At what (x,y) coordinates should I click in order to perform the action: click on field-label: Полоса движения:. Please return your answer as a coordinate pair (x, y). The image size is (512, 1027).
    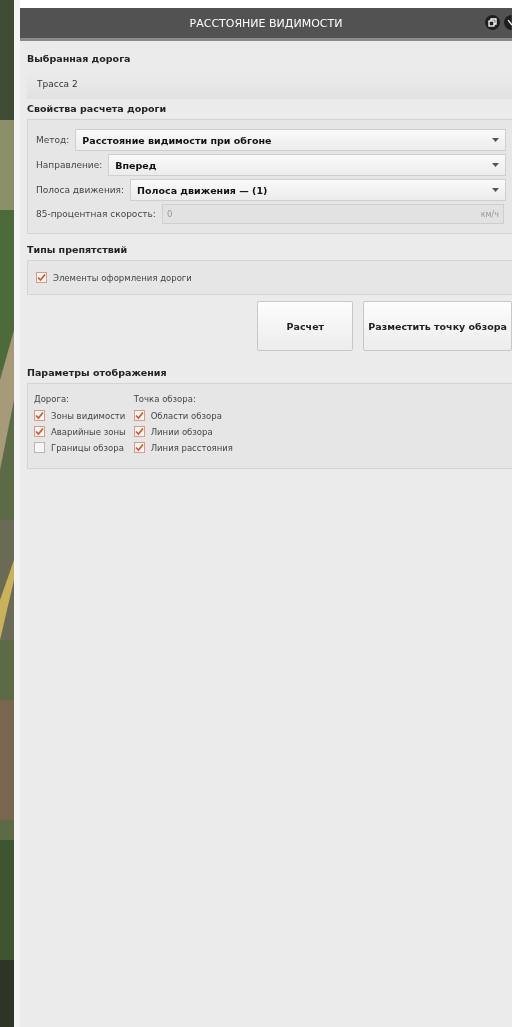
    Looking at the image, I should click on (80, 190).